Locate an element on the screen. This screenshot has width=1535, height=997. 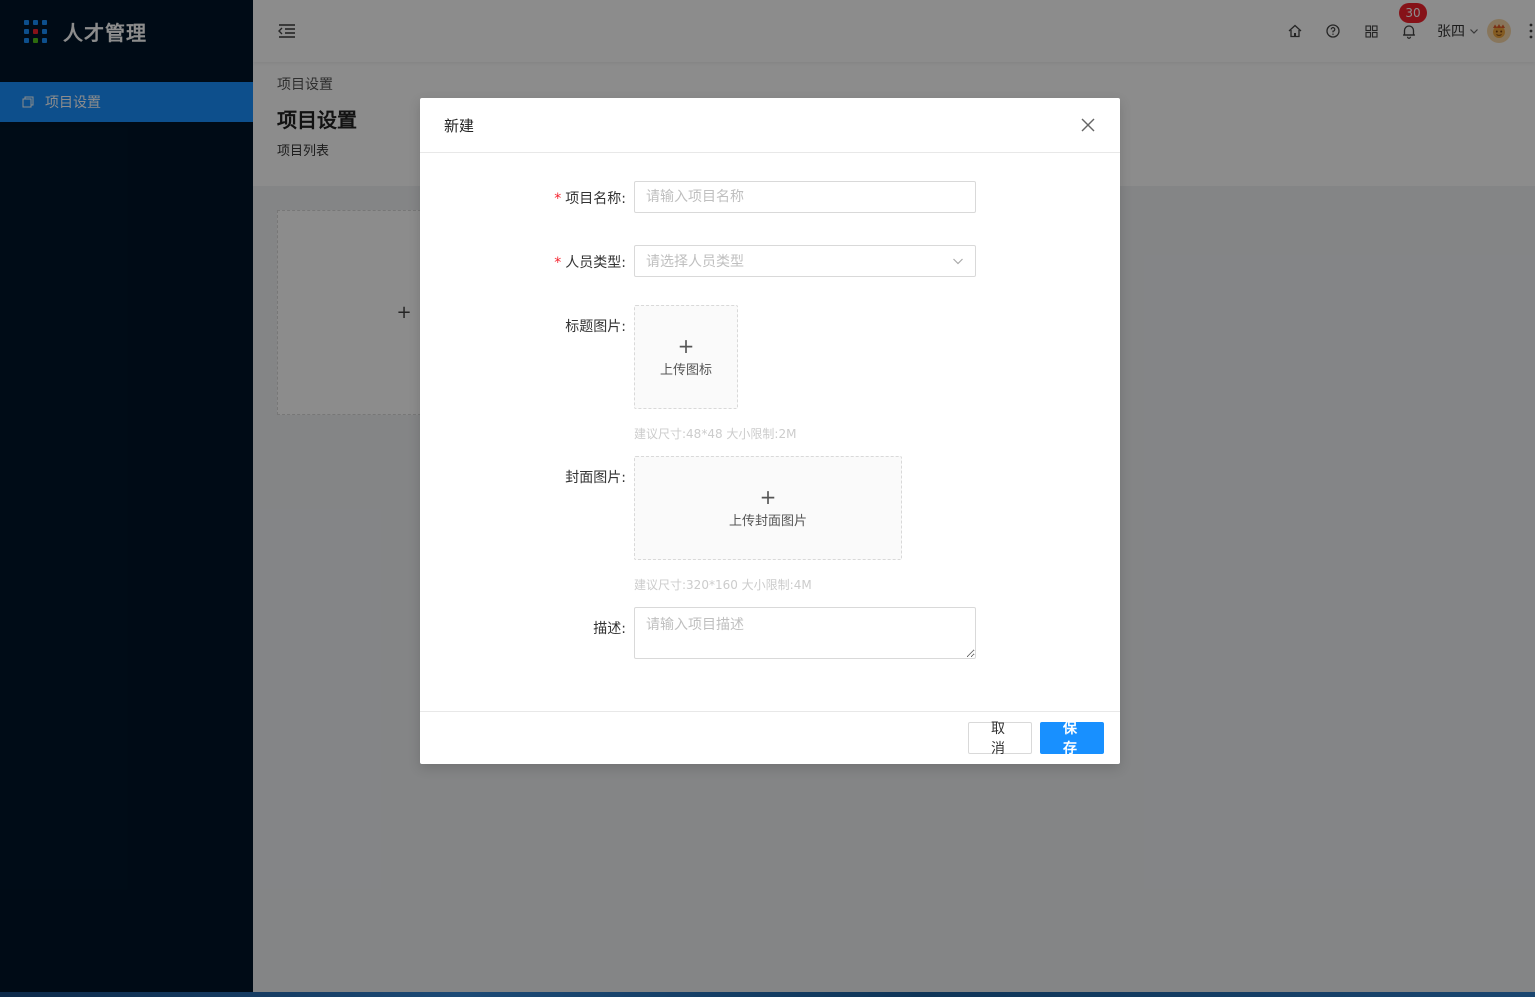
project-name-input is located at coordinates (805, 197).